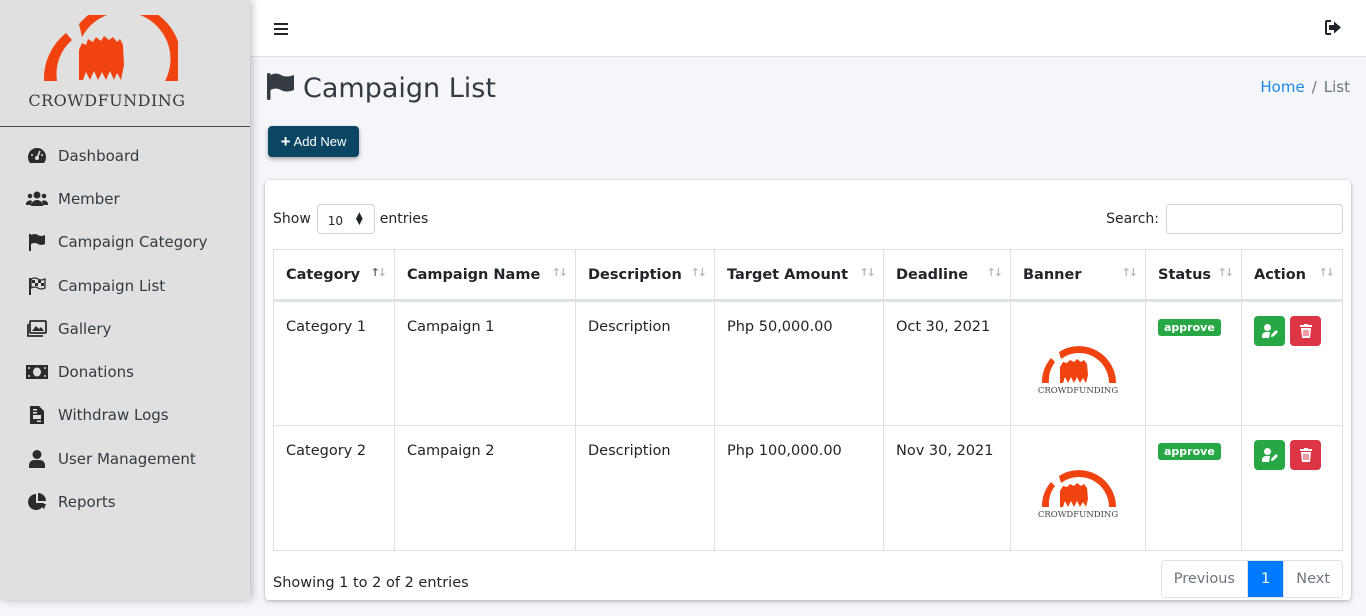 This screenshot has height=616, width=1366. I want to click on column-header-banner: Banner ↑↓, so click(1078, 275).